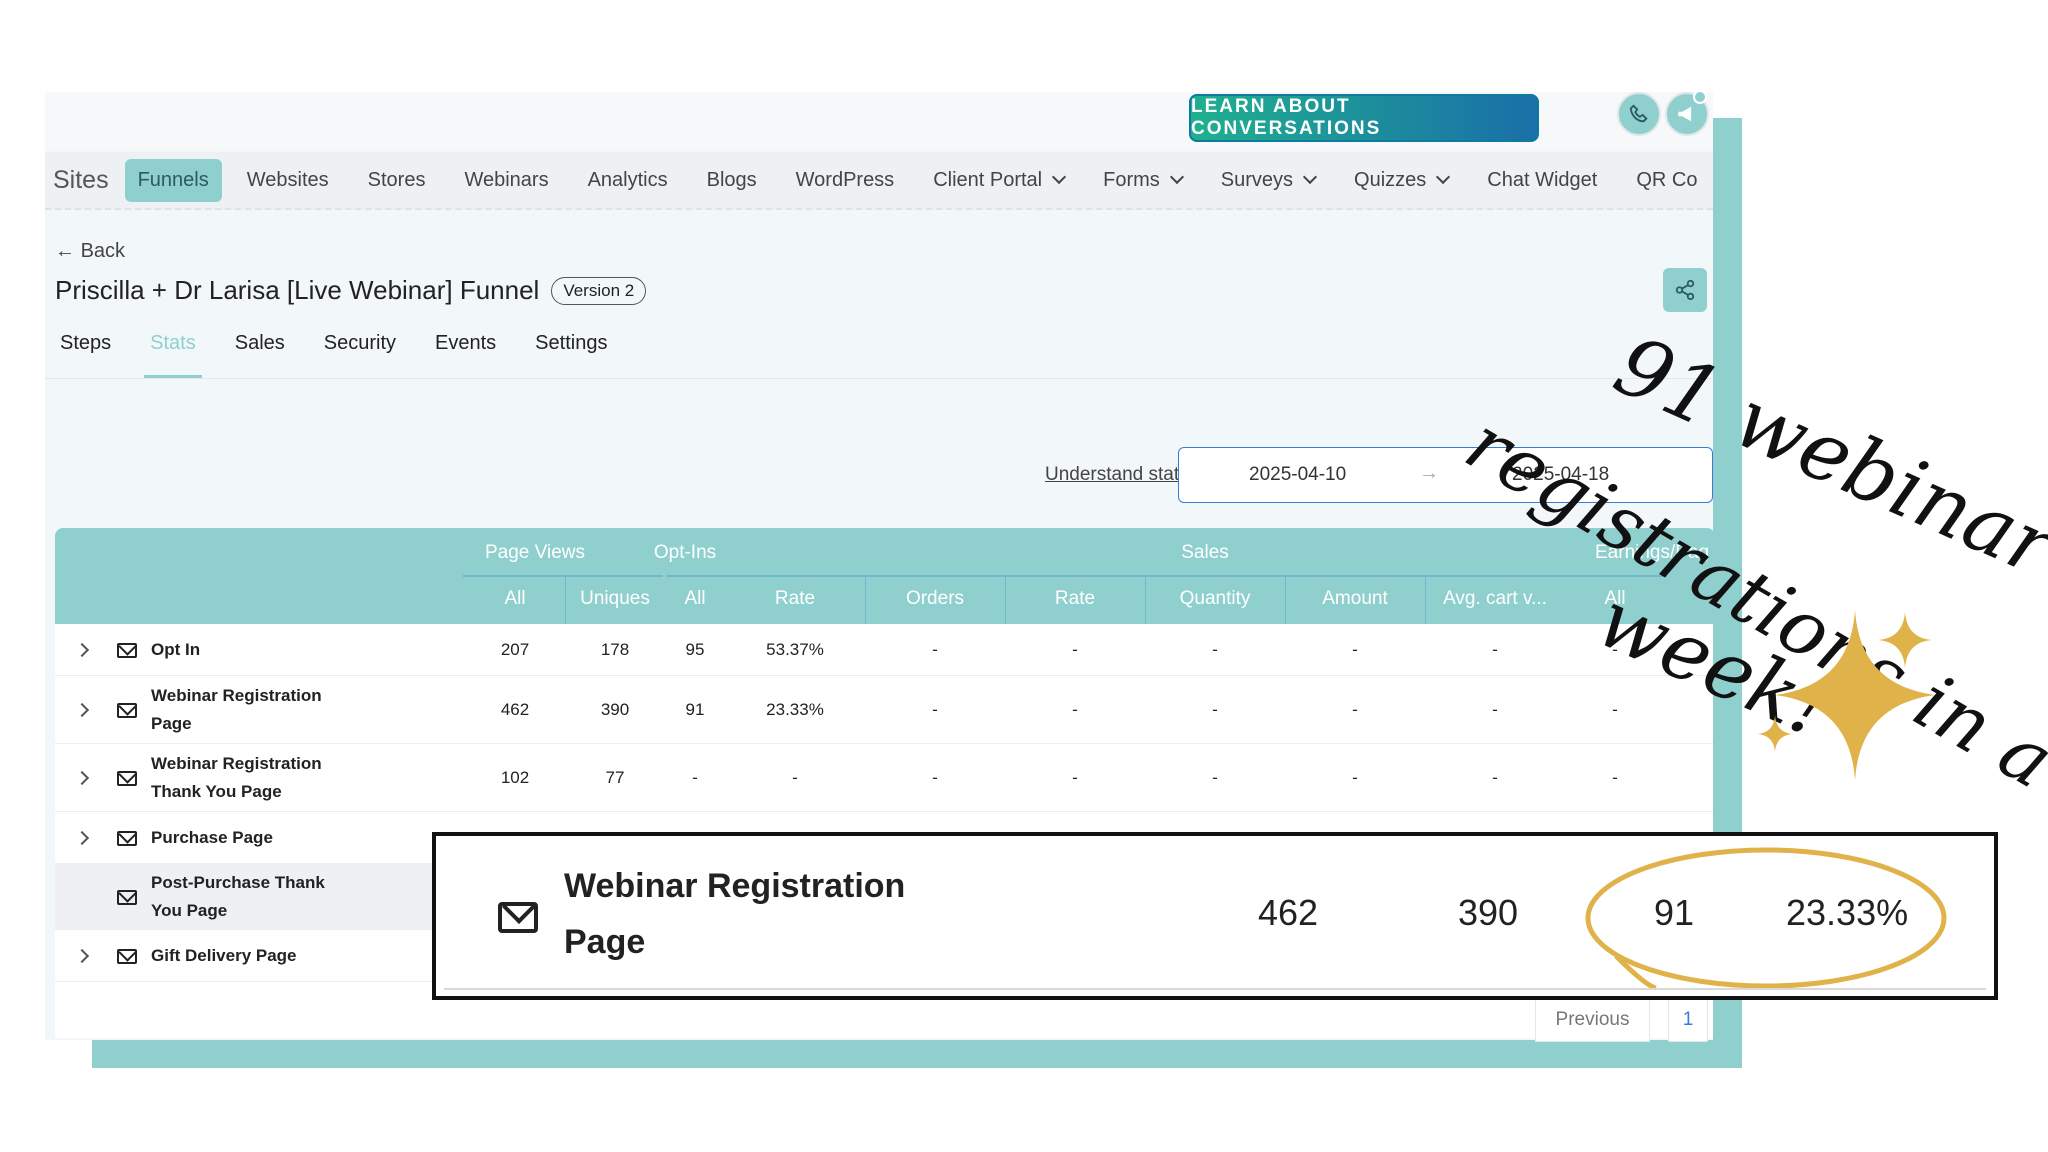 This screenshot has width=2048, height=1152. Describe the element at coordinates (795, 598) in the screenshot. I see `col-opt-rate: Rate` at that location.